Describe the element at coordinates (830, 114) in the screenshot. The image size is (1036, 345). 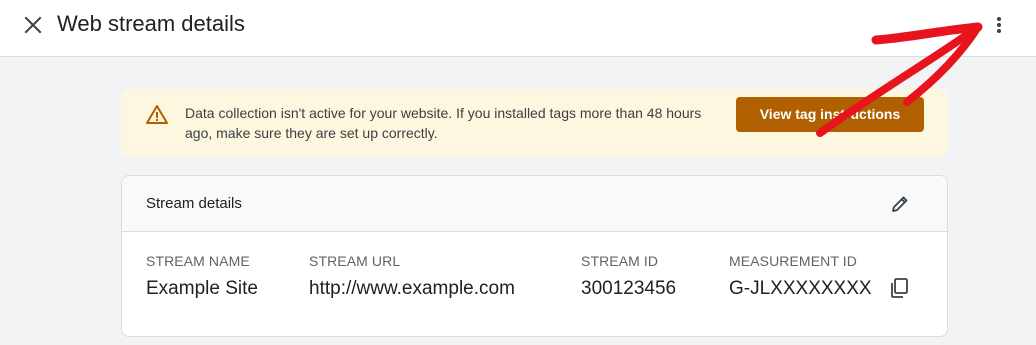
I see `view-tag-instructions-button: View tag instructions` at that location.